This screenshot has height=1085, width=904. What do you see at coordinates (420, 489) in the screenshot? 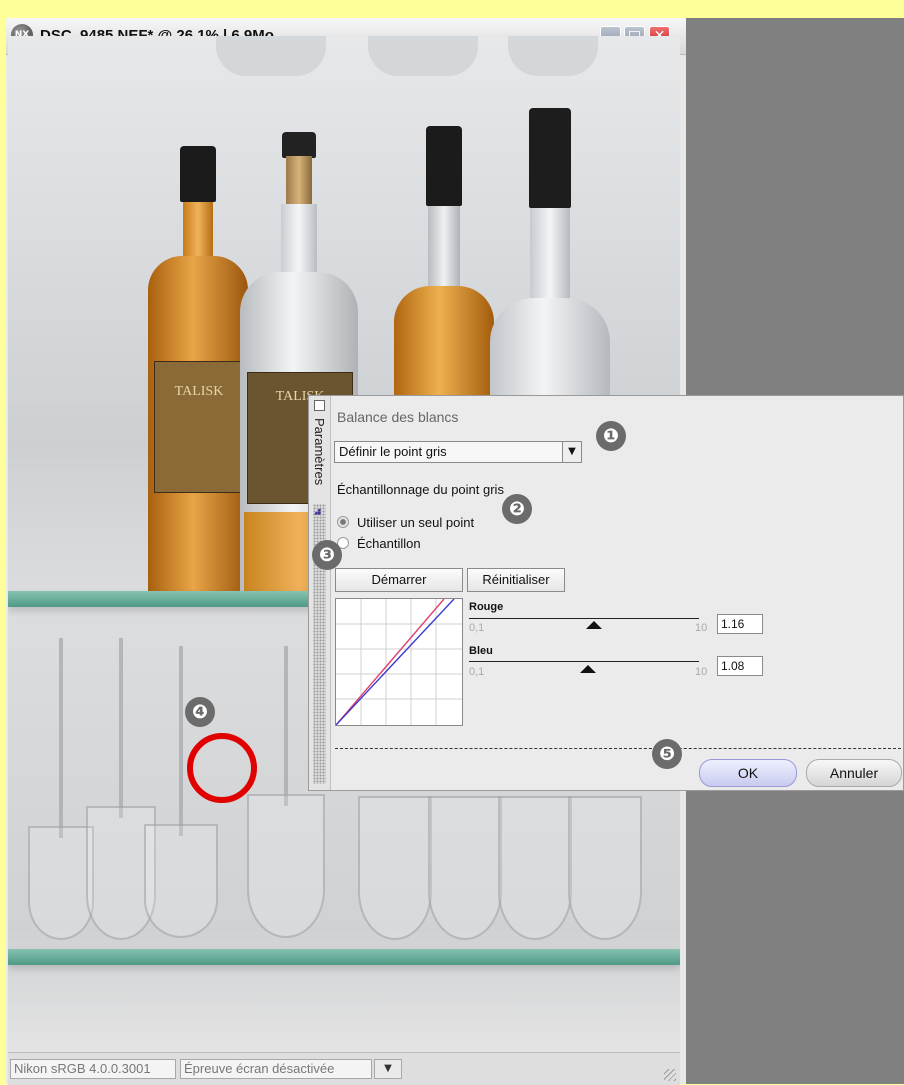
I see `sampling-label: Échantillonnage du point gris` at bounding box center [420, 489].